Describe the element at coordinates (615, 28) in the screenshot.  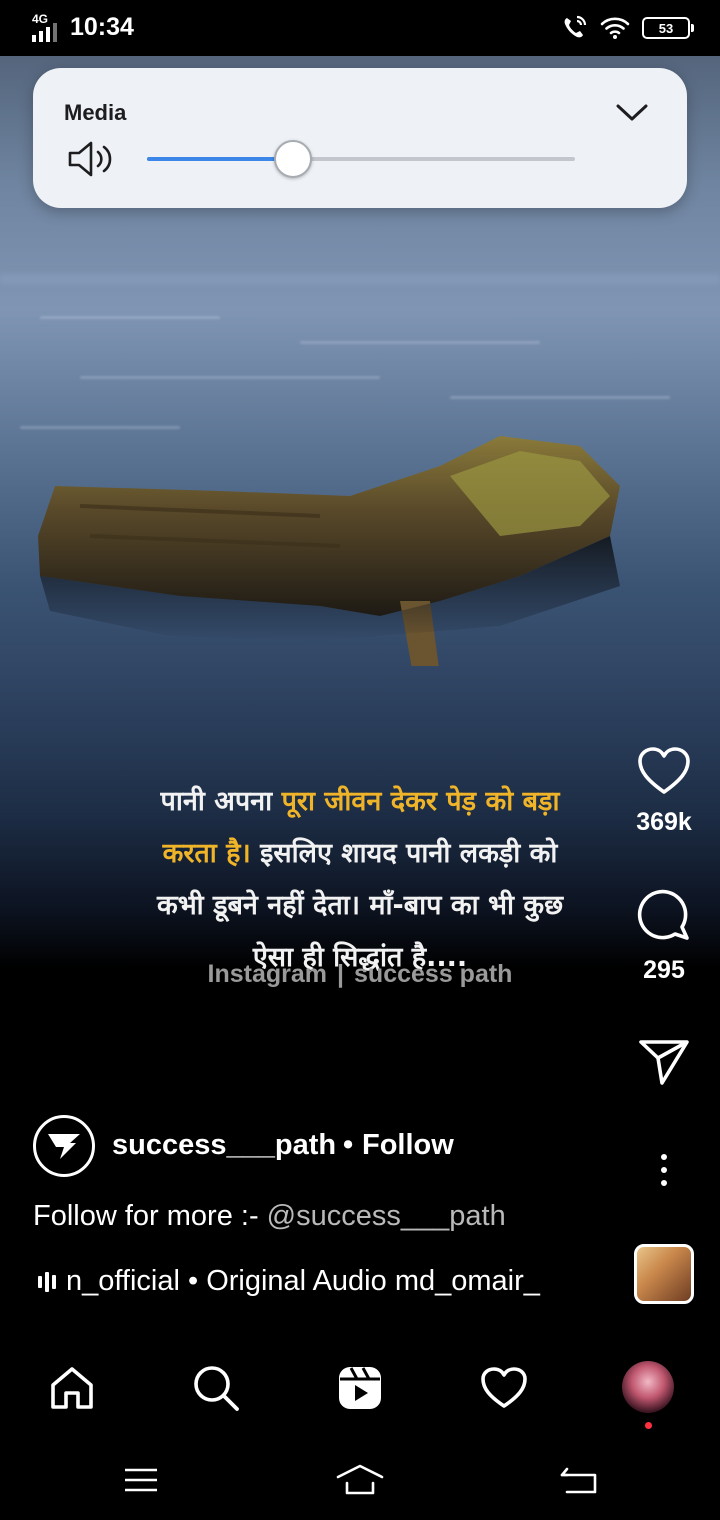
I see `wifi-icon` at that location.